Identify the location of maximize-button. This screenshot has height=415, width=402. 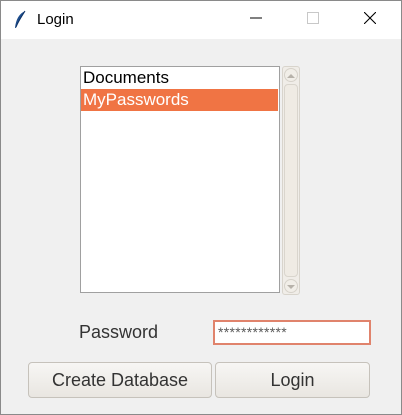
(313, 20).